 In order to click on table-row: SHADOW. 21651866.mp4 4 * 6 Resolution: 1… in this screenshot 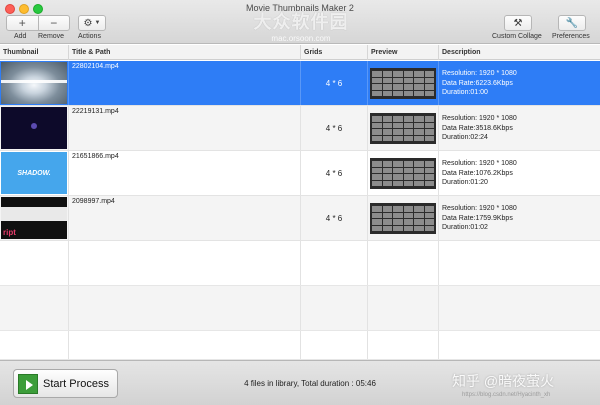, I will do `click(300, 173)`.